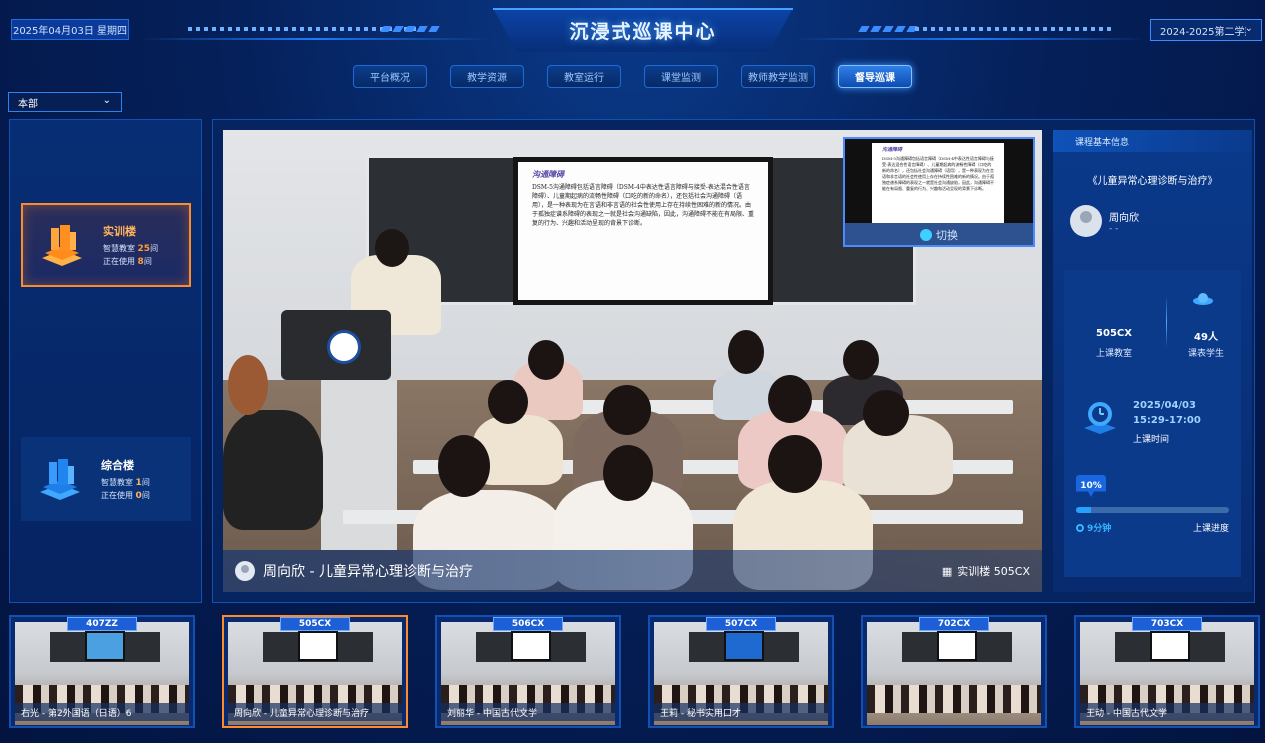 The height and width of the screenshot is (743, 1265). I want to click on building-icon, so click(60, 479).